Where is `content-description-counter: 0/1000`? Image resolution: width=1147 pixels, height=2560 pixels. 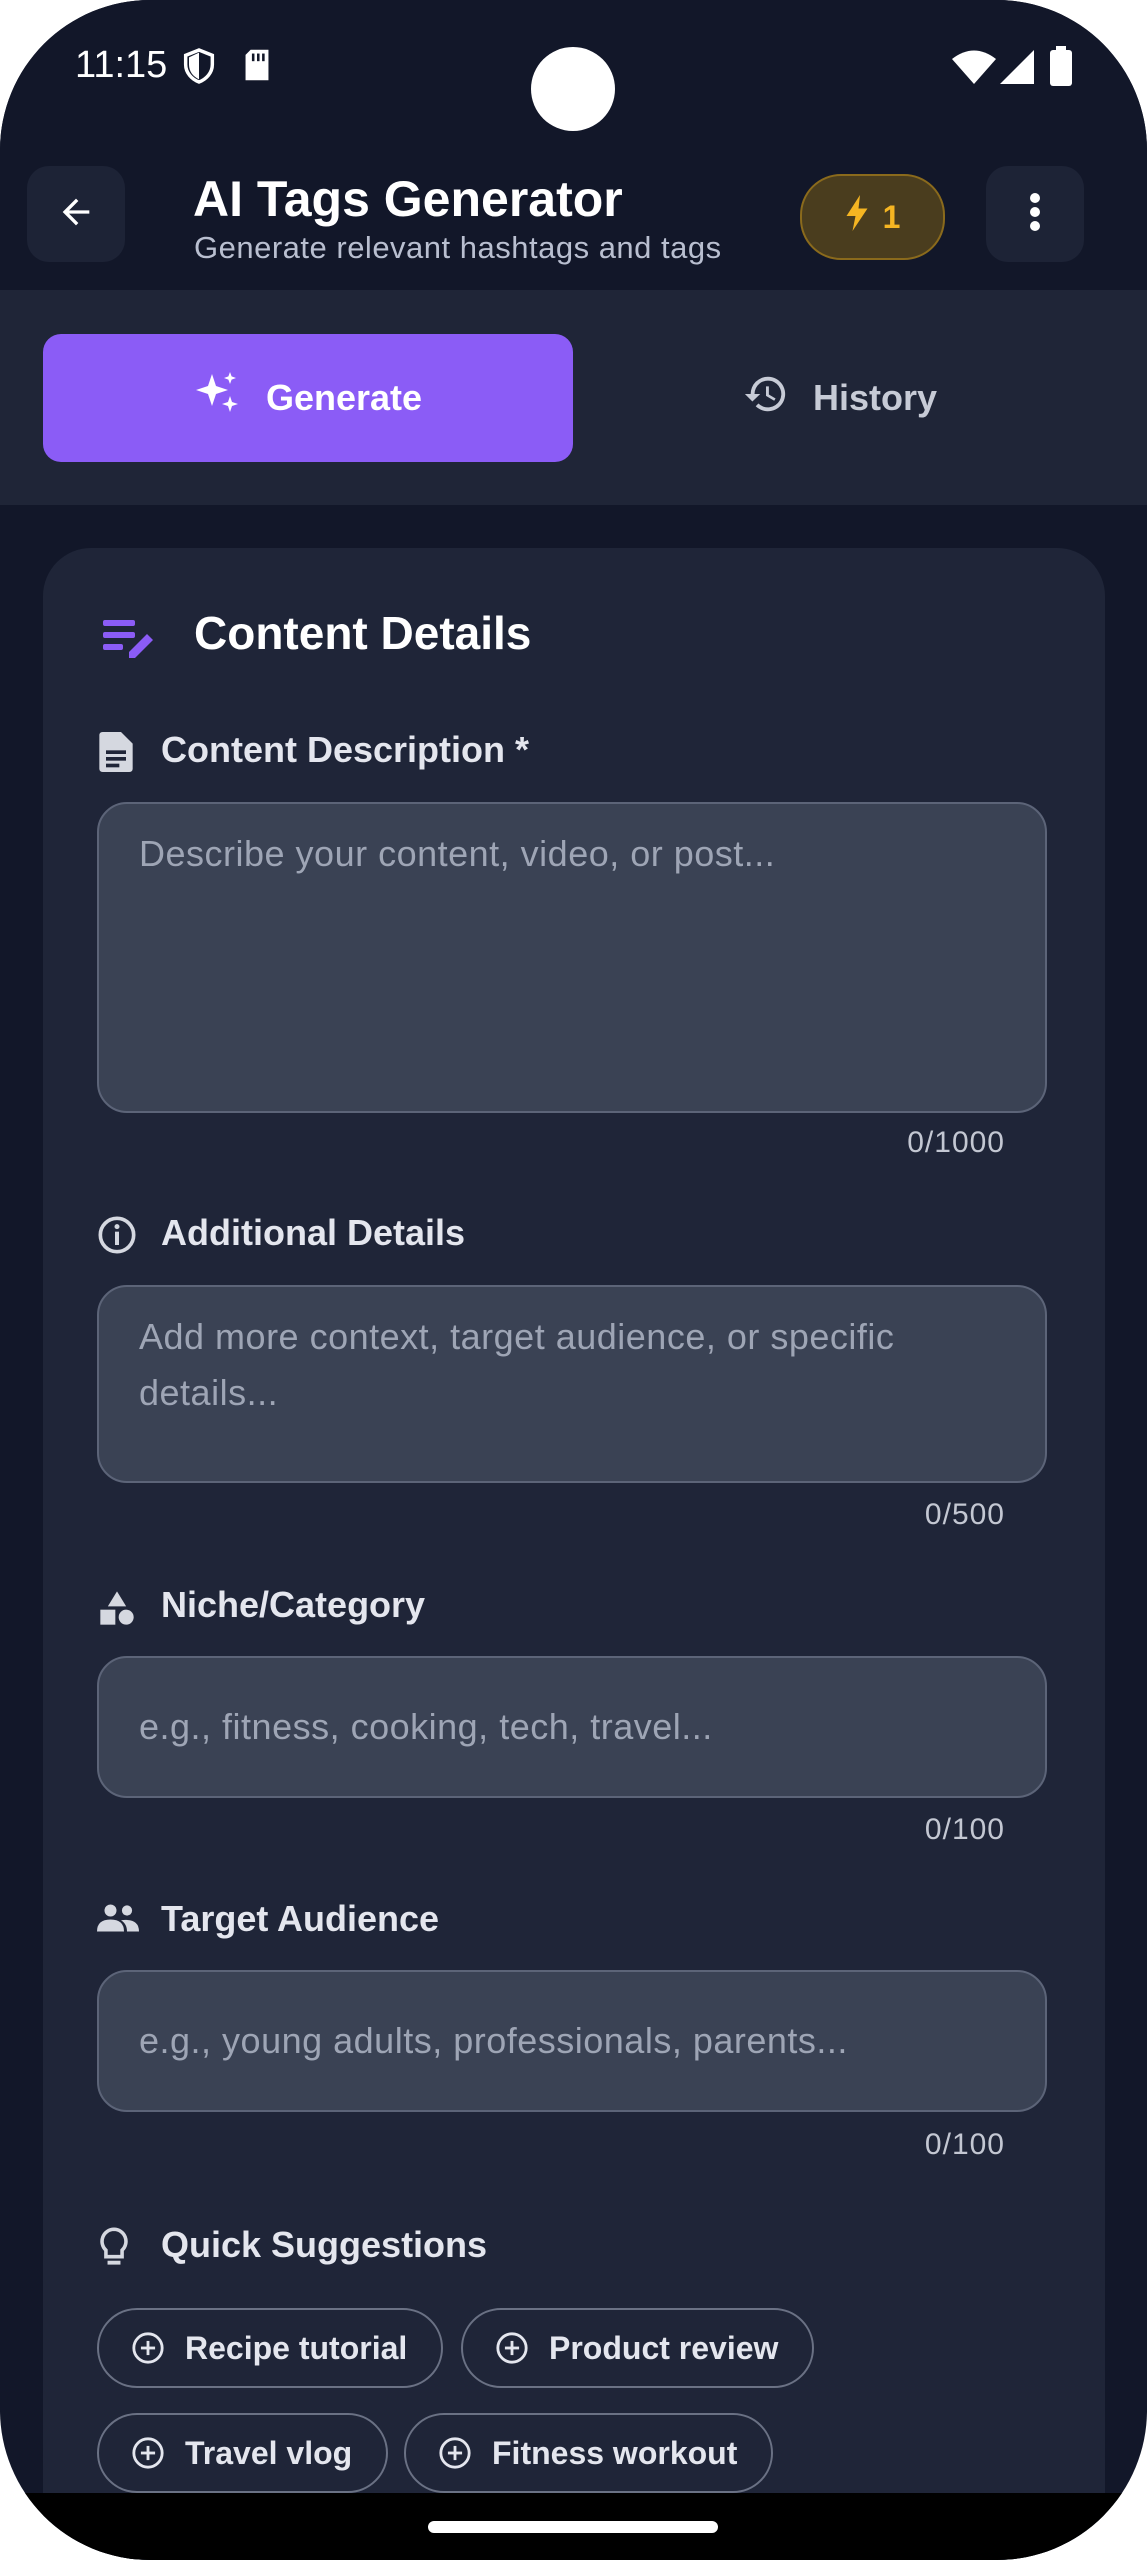
content-description-counter: 0/1000 is located at coordinates (956, 1142).